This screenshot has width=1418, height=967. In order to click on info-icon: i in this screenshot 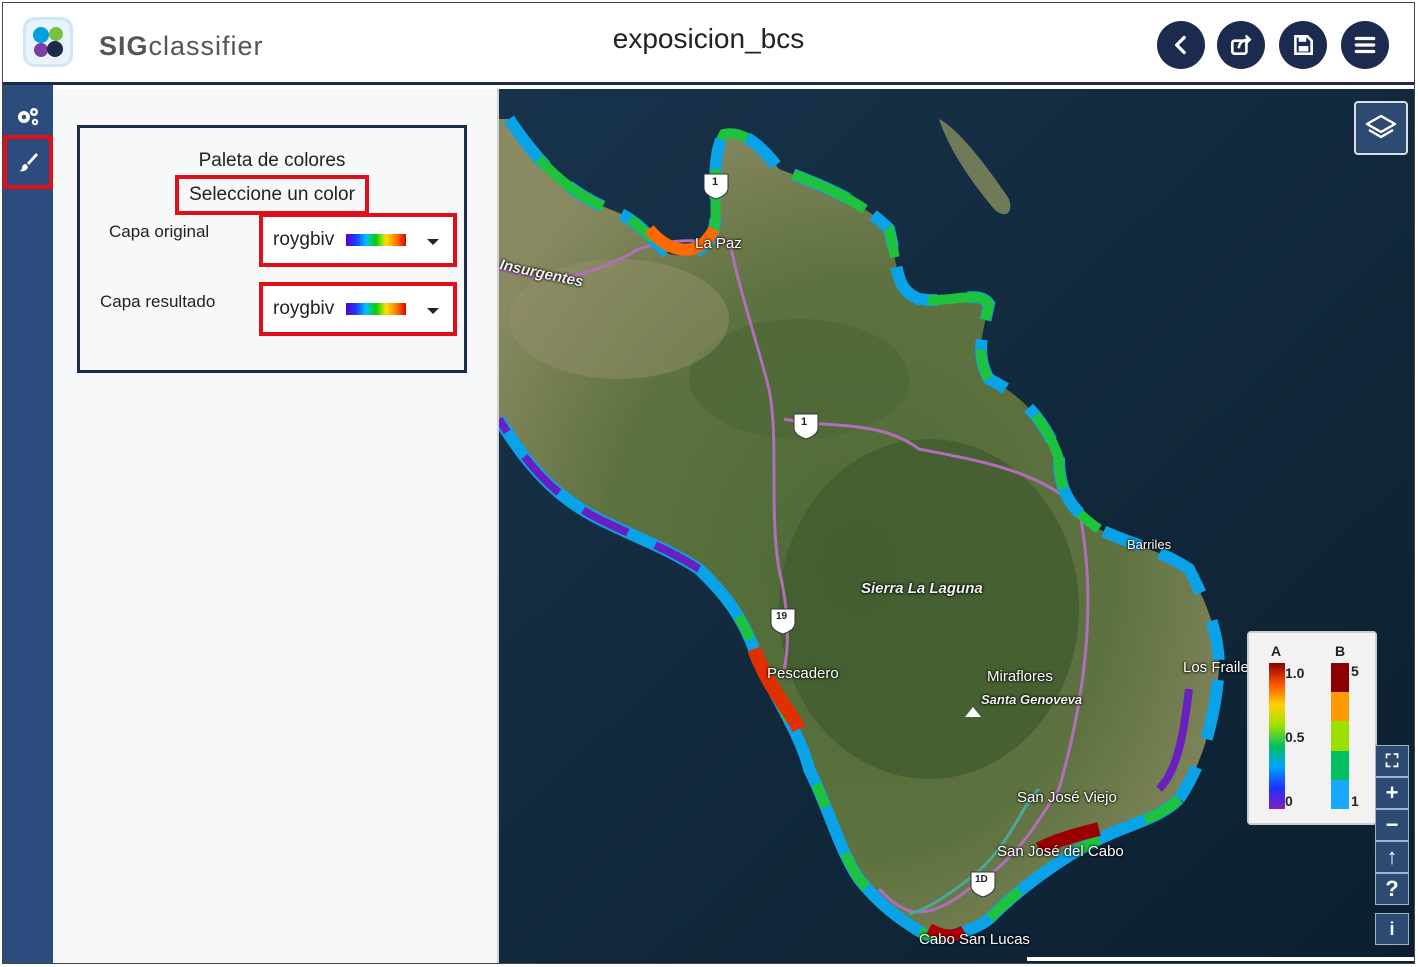, I will do `click(1392, 928)`.